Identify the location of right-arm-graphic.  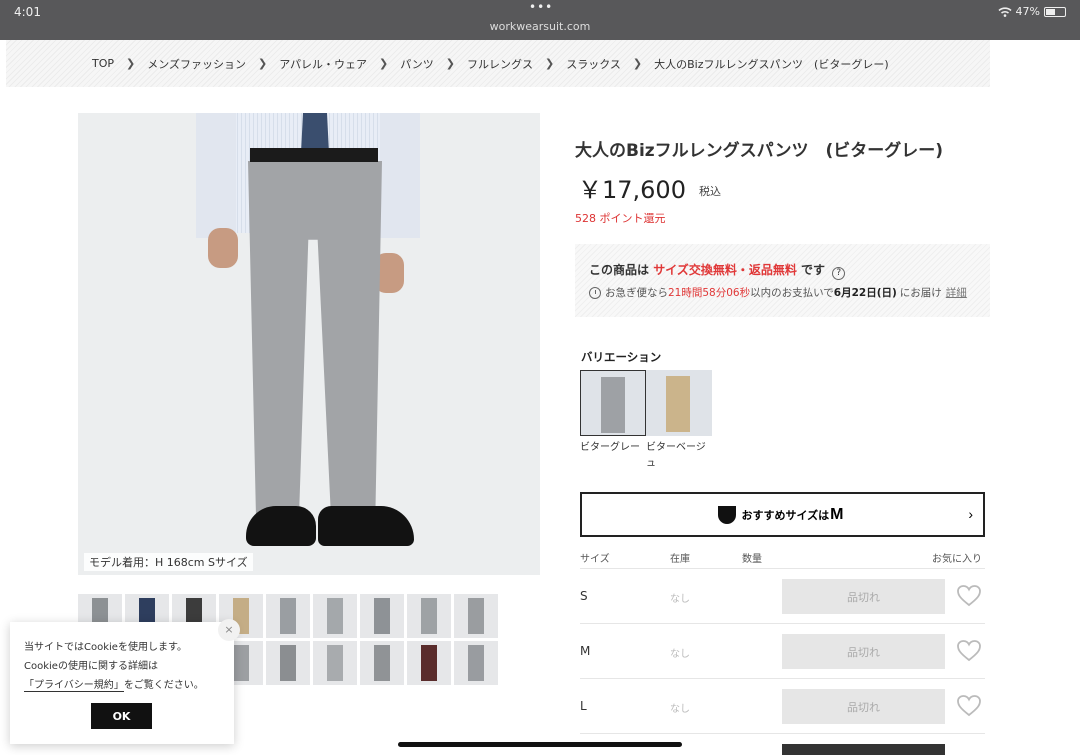
(400, 175).